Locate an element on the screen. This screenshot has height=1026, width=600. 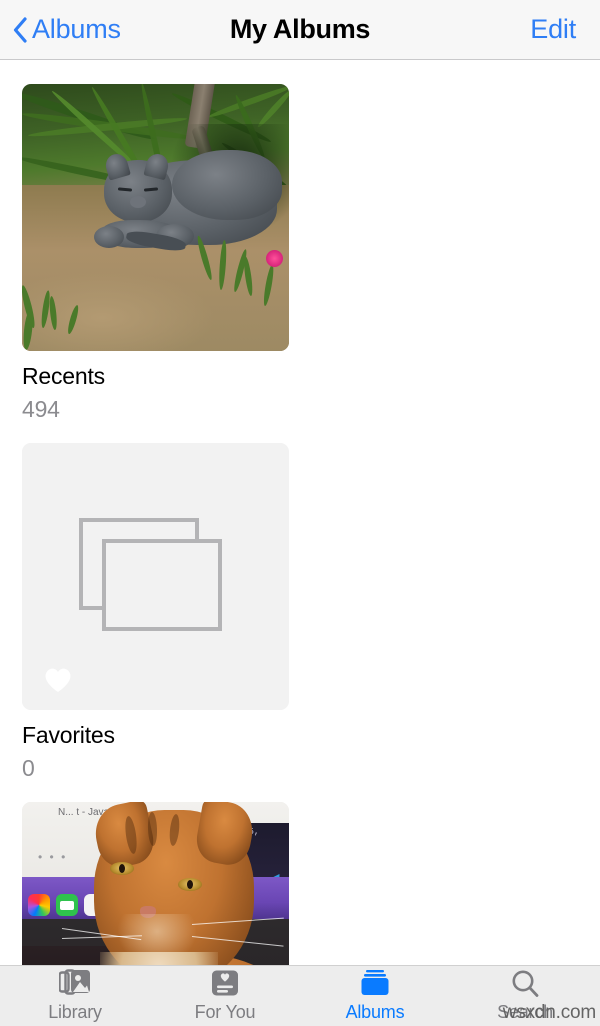
tab-label: For You is located at coordinates (225, 1012).